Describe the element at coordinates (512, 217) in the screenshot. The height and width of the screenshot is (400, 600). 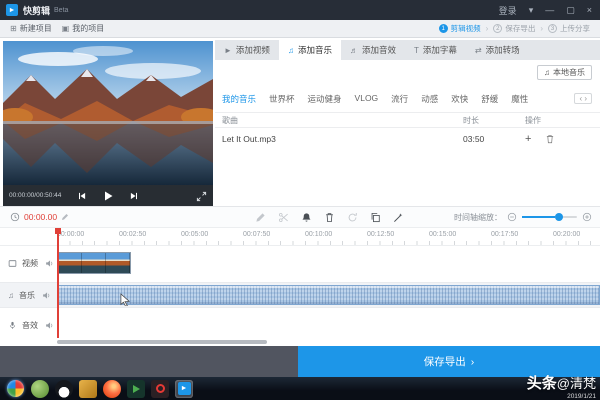
I see `zoom-out-icon` at that location.